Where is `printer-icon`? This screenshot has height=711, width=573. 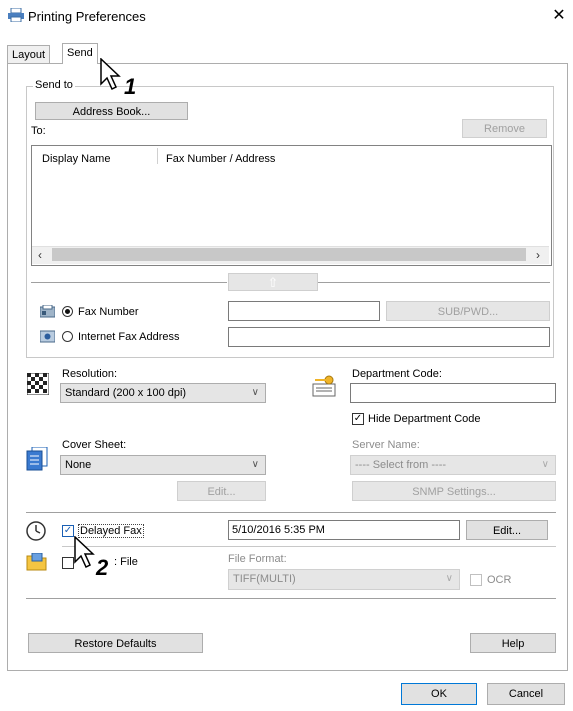 printer-icon is located at coordinates (16, 15).